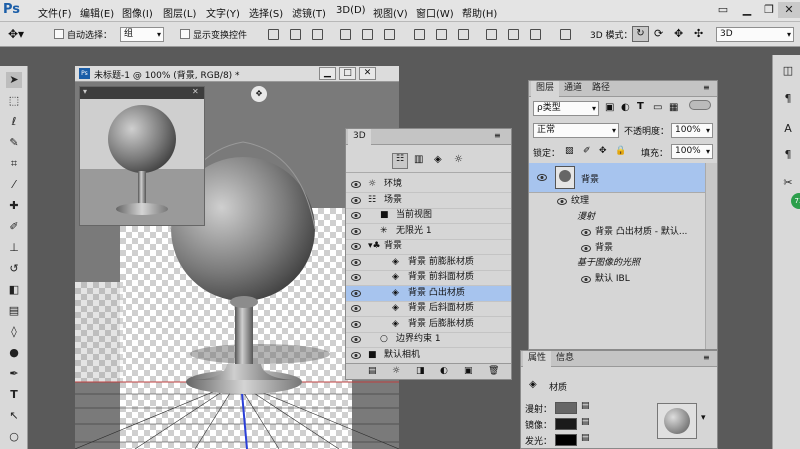 The height and width of the screenshot is (449, 800). What do you see at coordinates (692, 130) in the screenshot?
I see `opacity-input: 100% ▾` at bounding box center [692, 130].